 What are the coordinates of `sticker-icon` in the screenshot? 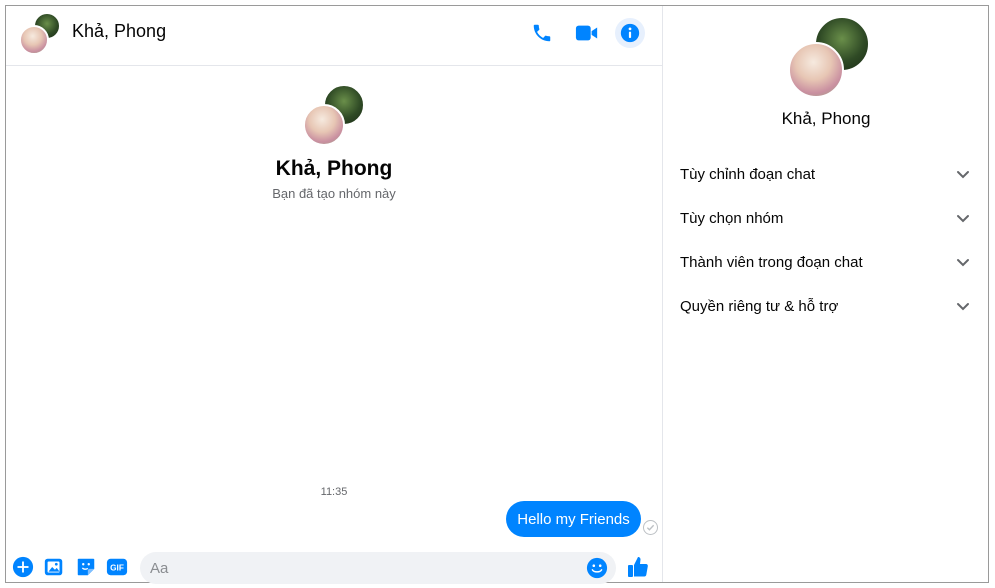 It's located at (86, 567).